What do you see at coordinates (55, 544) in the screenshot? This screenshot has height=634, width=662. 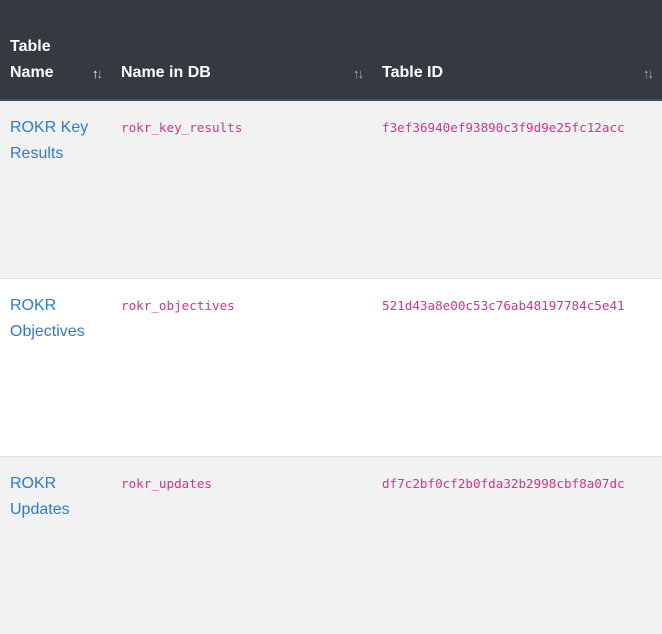 I see `cell-table-name: ROKR Updates` at bounding box center [55, 544].